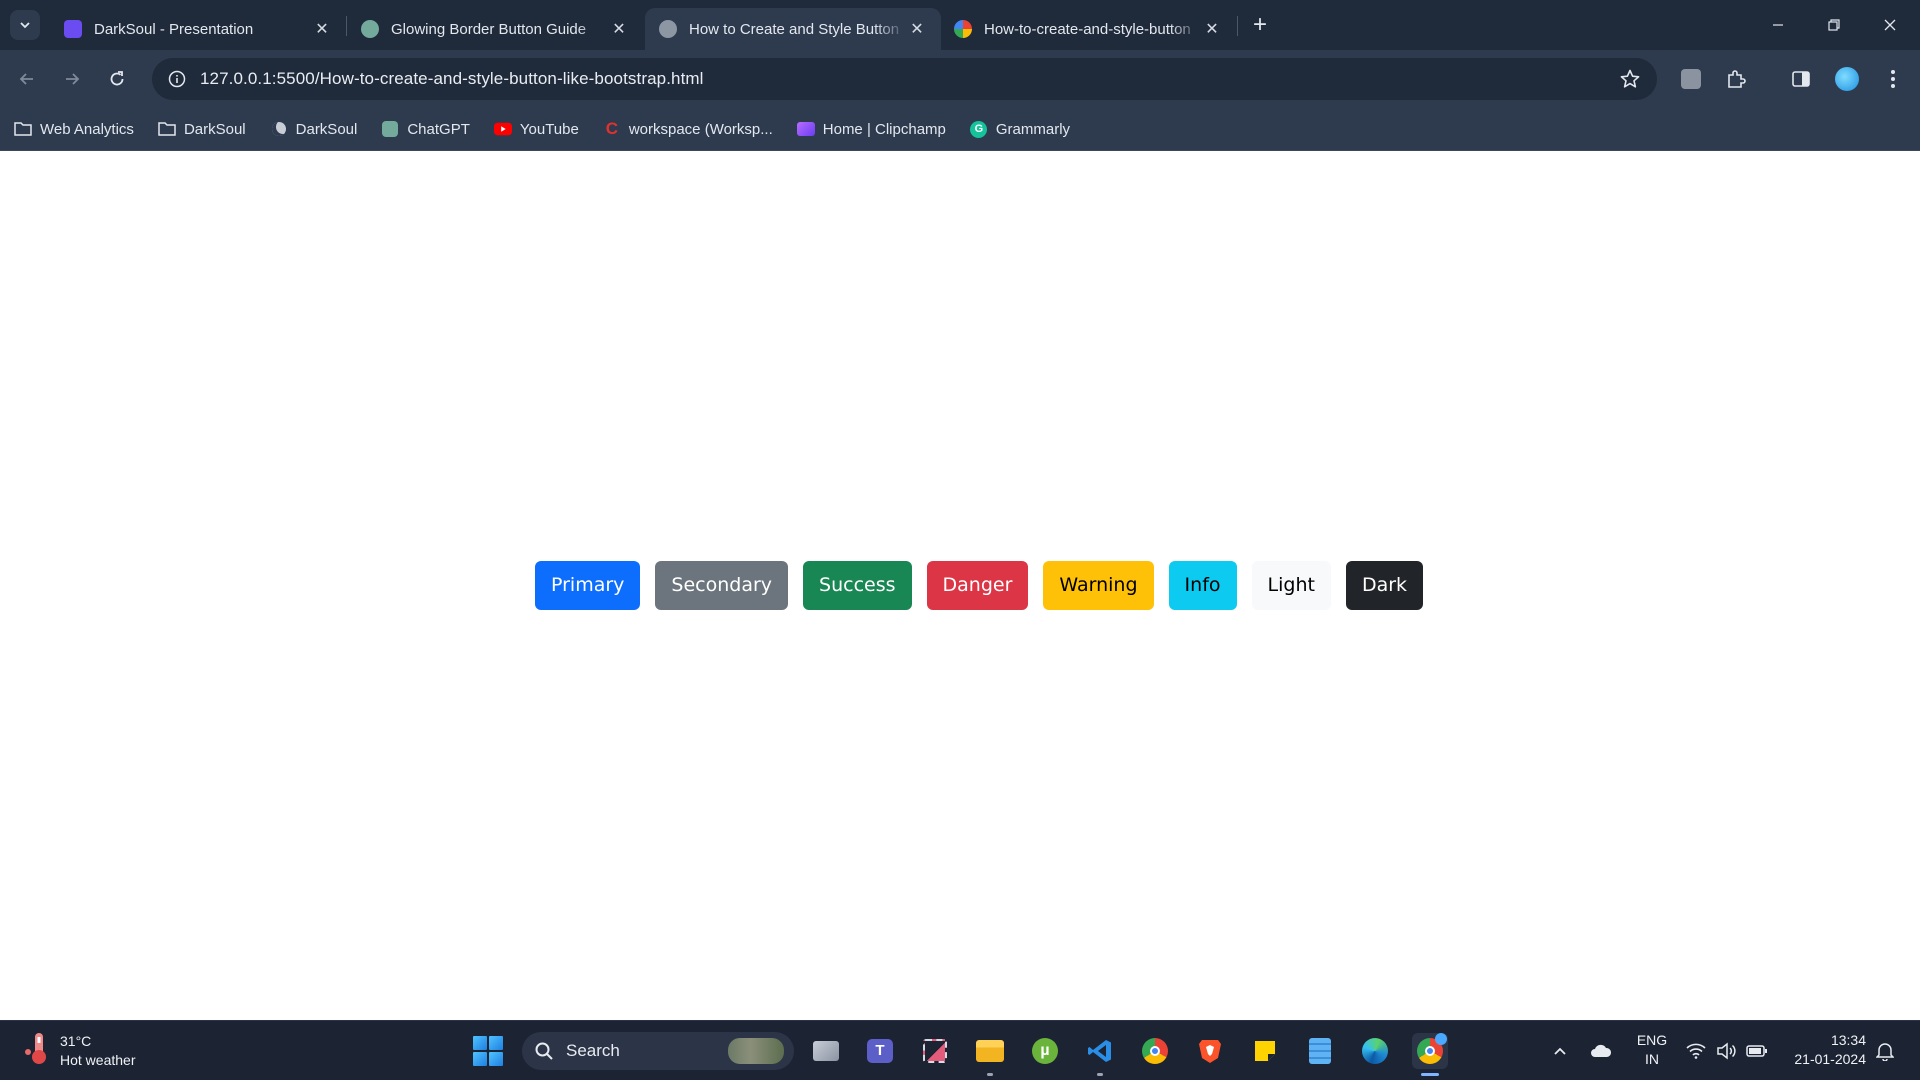  I want to click on teams-icon: T, so click(880, 1051).